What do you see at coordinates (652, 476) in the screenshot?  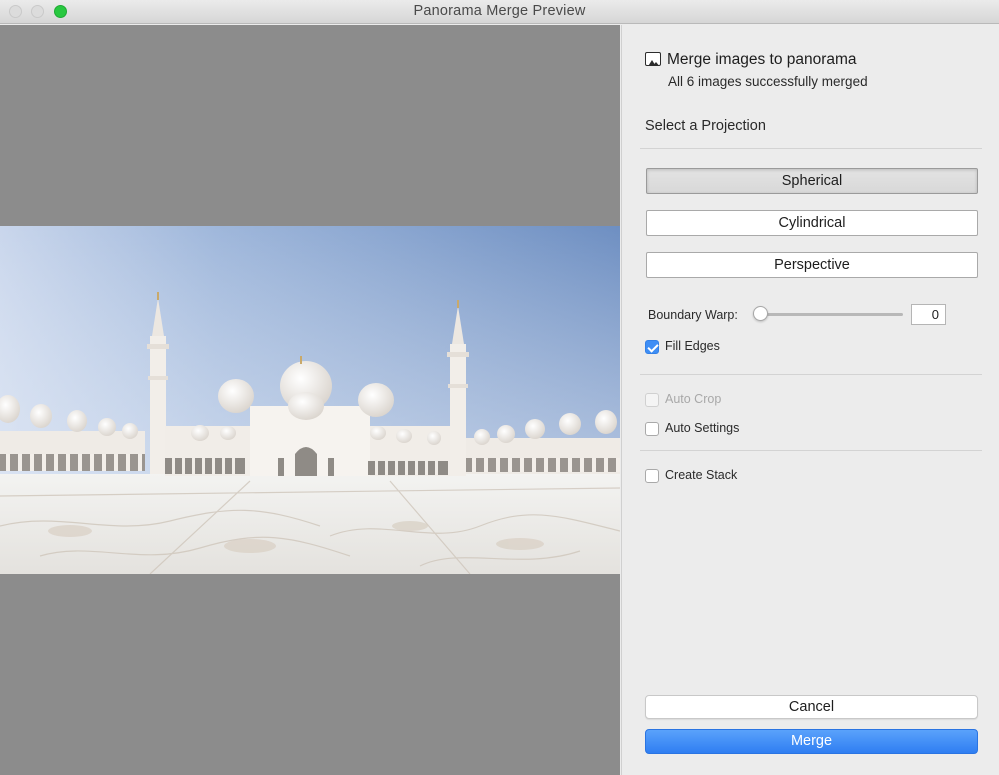 I see `create-stack-checkbox` at bounding box center [652, 476].